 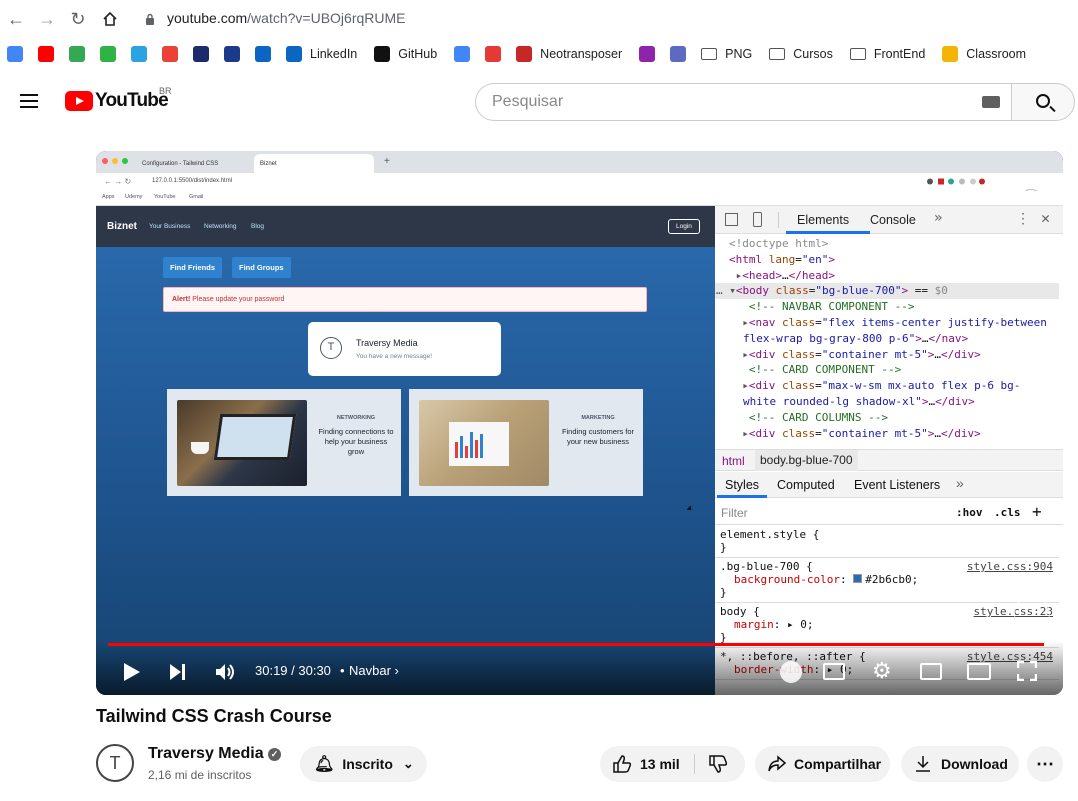 I want to click on mouse-cursor-icon, so click(x=690, y=509).